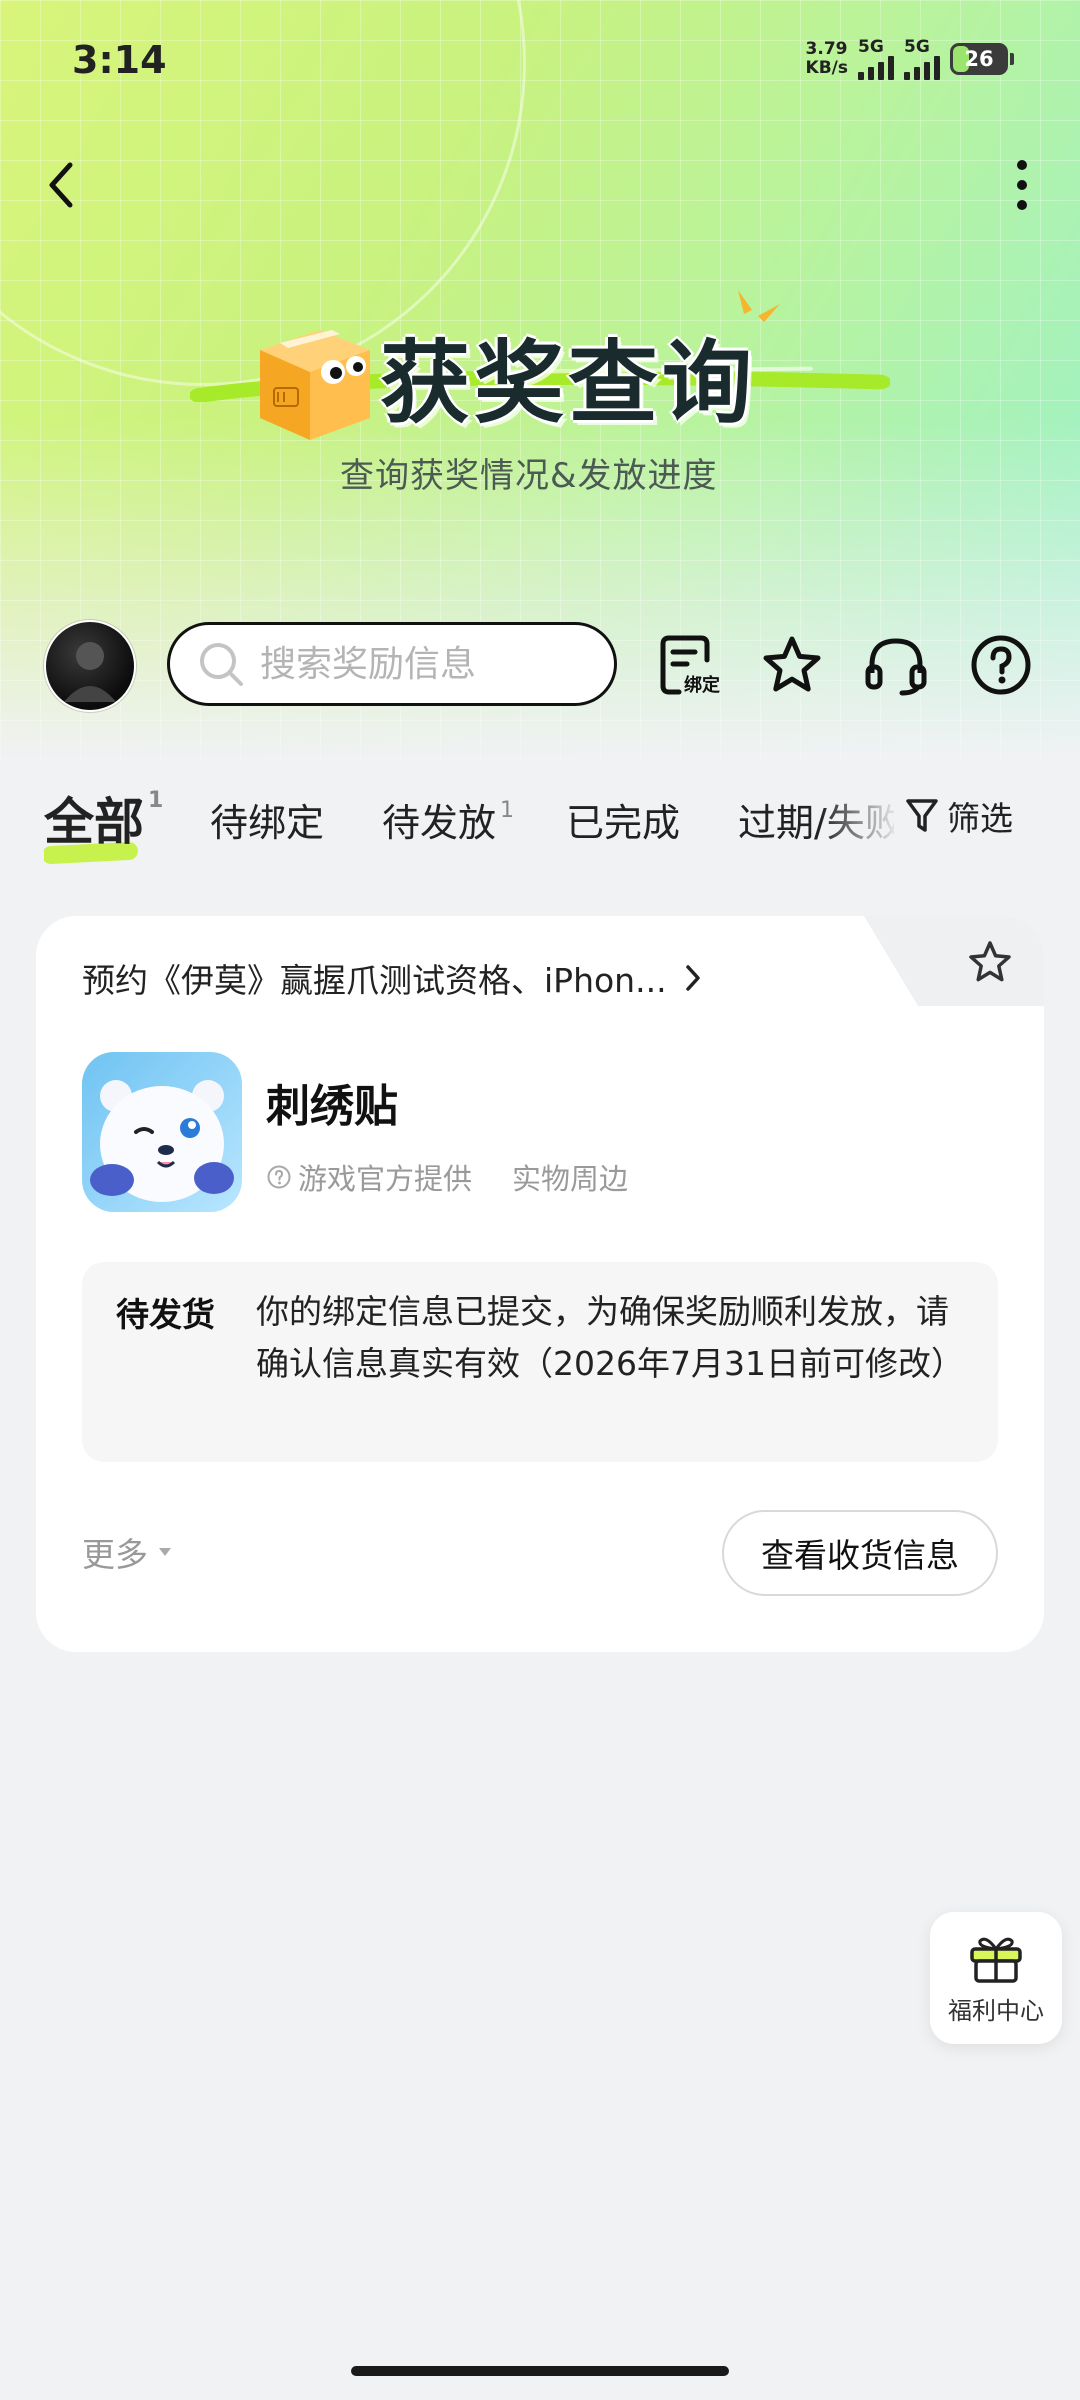 Image resolution: width=1080 pixels, height=2400 pixels. Describe the element at coordinates (529, 476) in the screenshot. I see `page-subtitle: 查询获奖情况&发放进度` at that location.